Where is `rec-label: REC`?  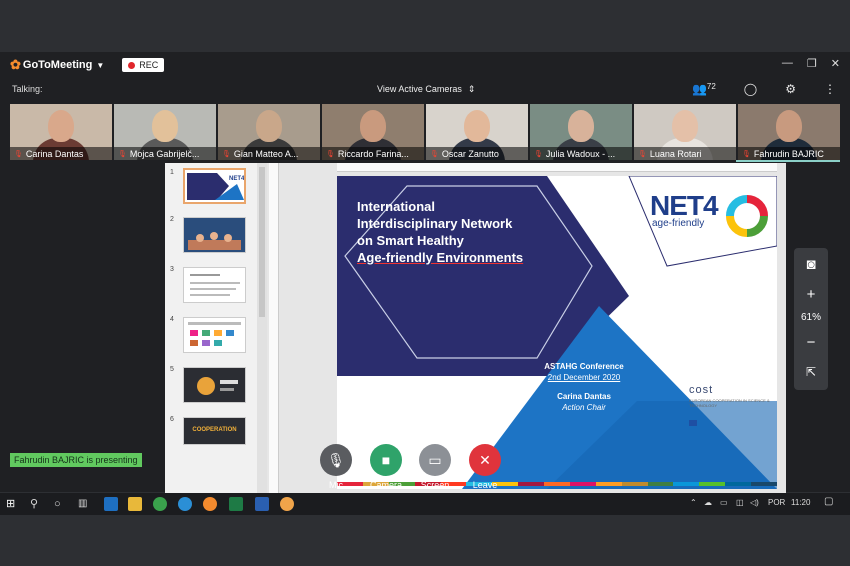 rec-label: REC is located at coordinates (149, 65).